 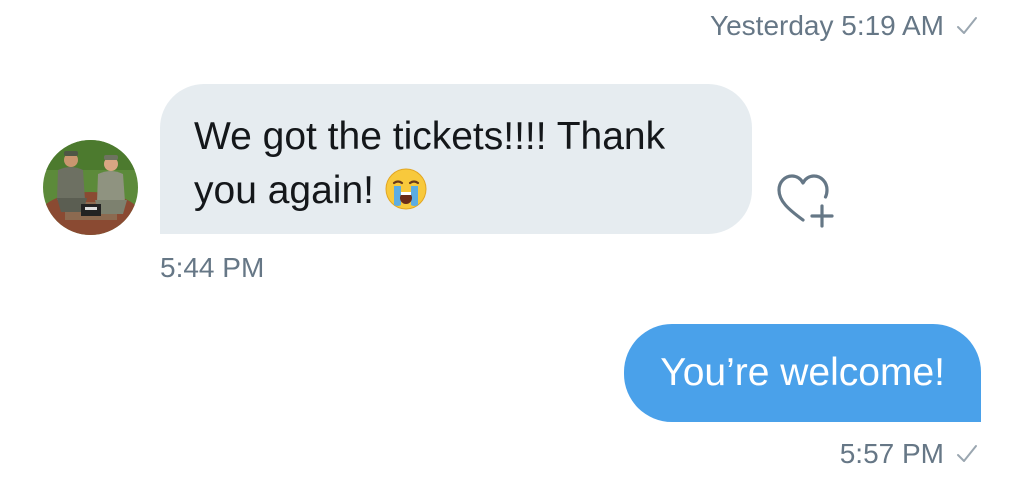 I want to click on avatar, so click(x=90, y=187).